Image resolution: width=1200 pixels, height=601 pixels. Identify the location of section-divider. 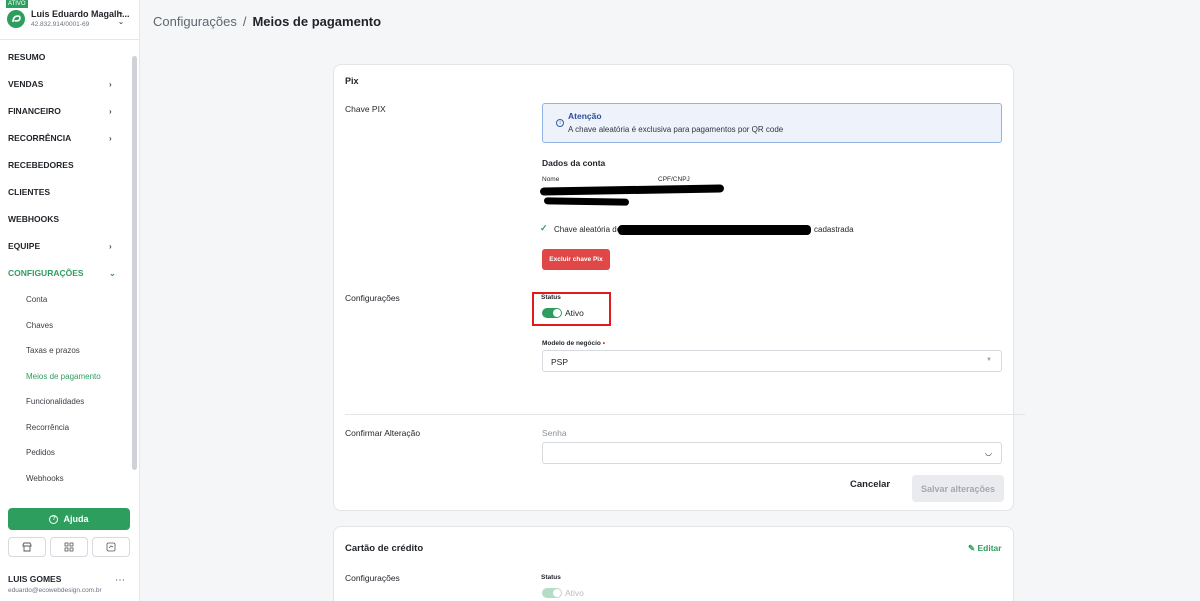
(685, 414).